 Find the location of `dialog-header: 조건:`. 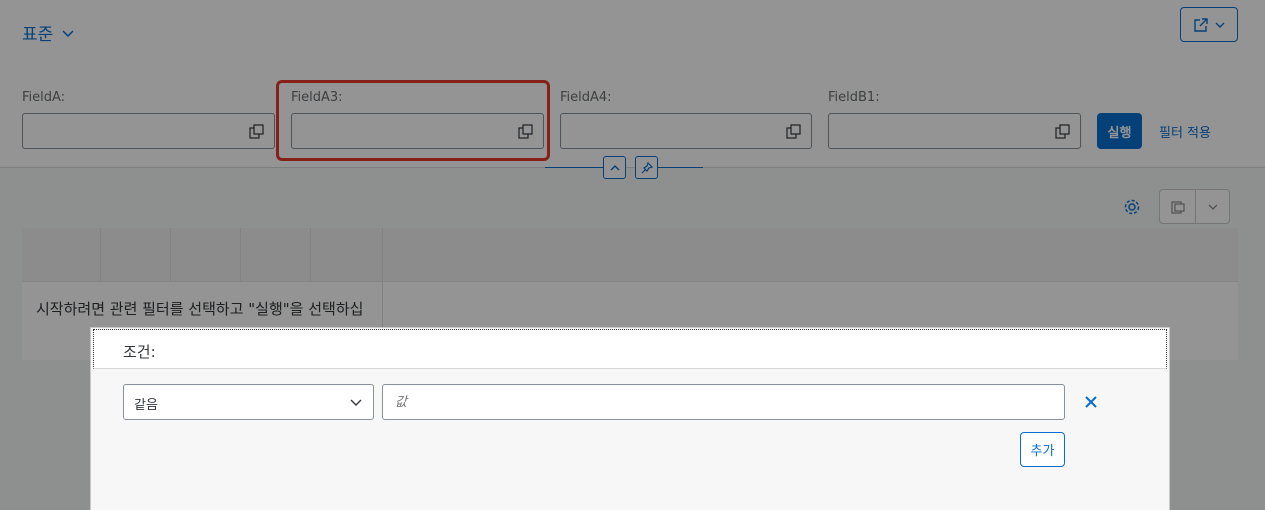

dialog-header: 조건: is located at coordinates (630, 349).